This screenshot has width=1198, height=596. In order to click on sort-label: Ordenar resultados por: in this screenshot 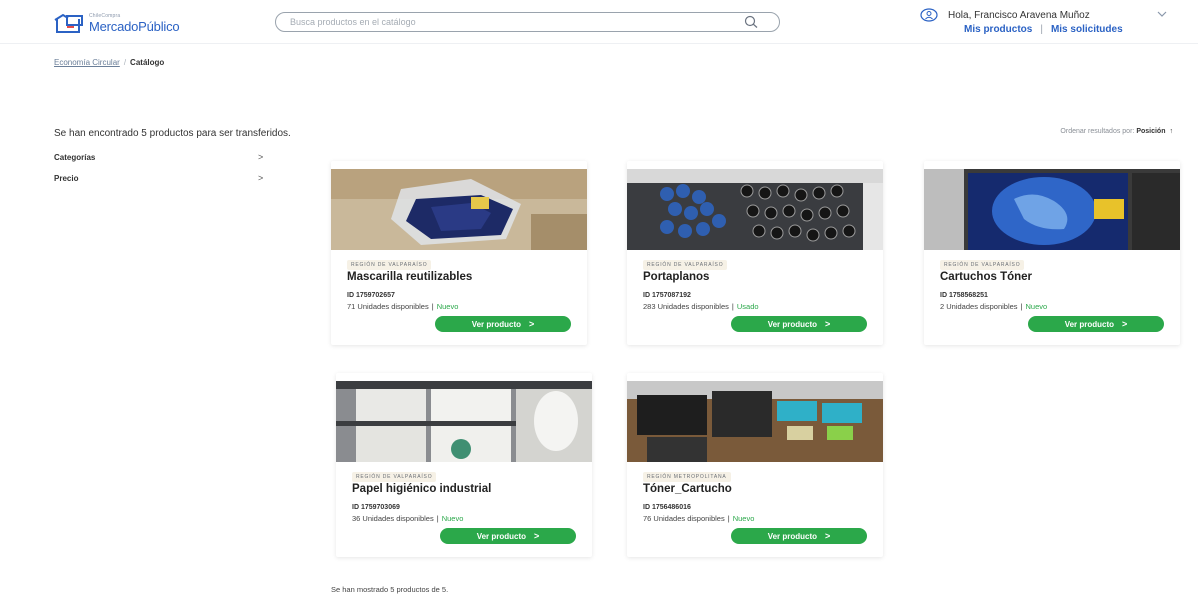, I will do `click(1097, 131)`.